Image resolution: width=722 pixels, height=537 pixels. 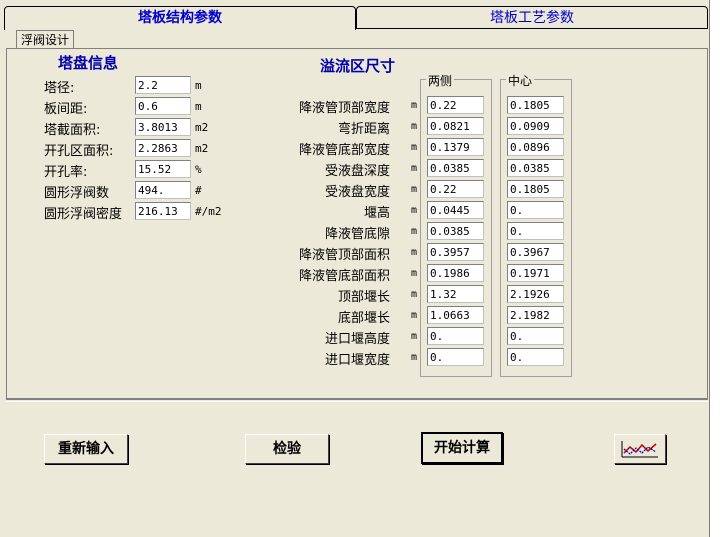 I want to click on group-side-label: 两侧, so click(x=440, y=80).